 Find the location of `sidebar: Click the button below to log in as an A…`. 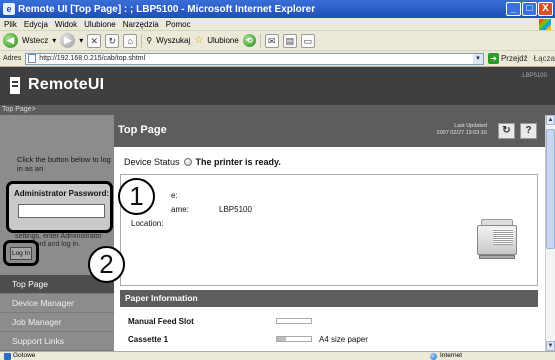

sidebar: Click the button below to log in as an A… is located at coordinates (57, 233).